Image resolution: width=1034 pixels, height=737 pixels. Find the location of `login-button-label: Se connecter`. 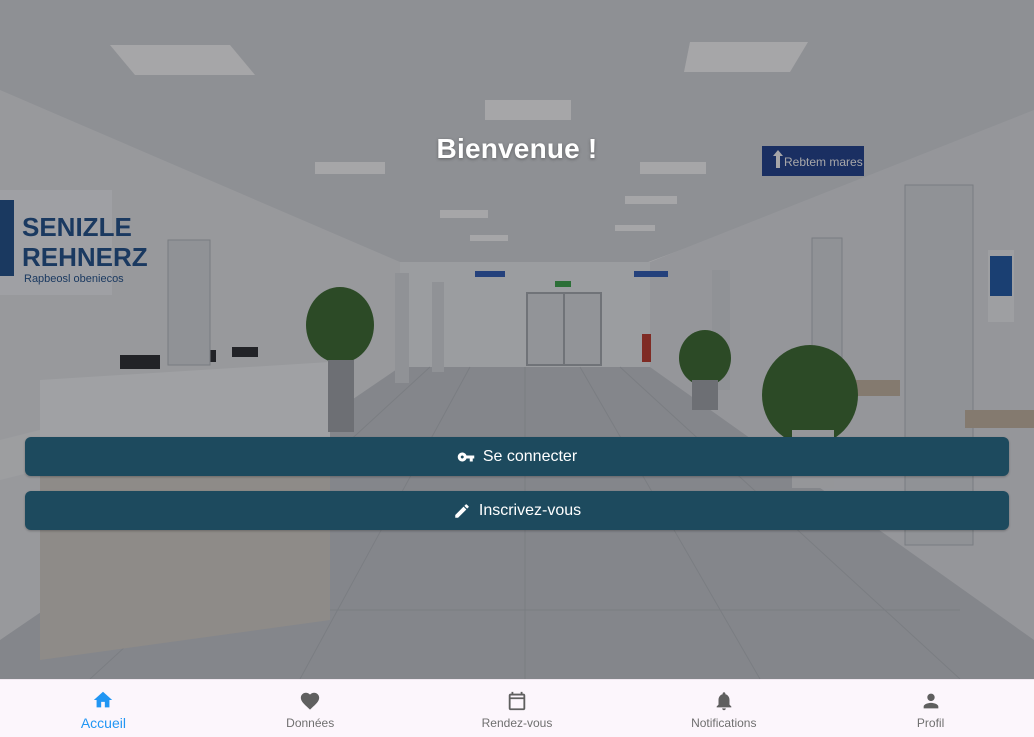

login-button-label: Se connecter is located at coordinates (530, 456).